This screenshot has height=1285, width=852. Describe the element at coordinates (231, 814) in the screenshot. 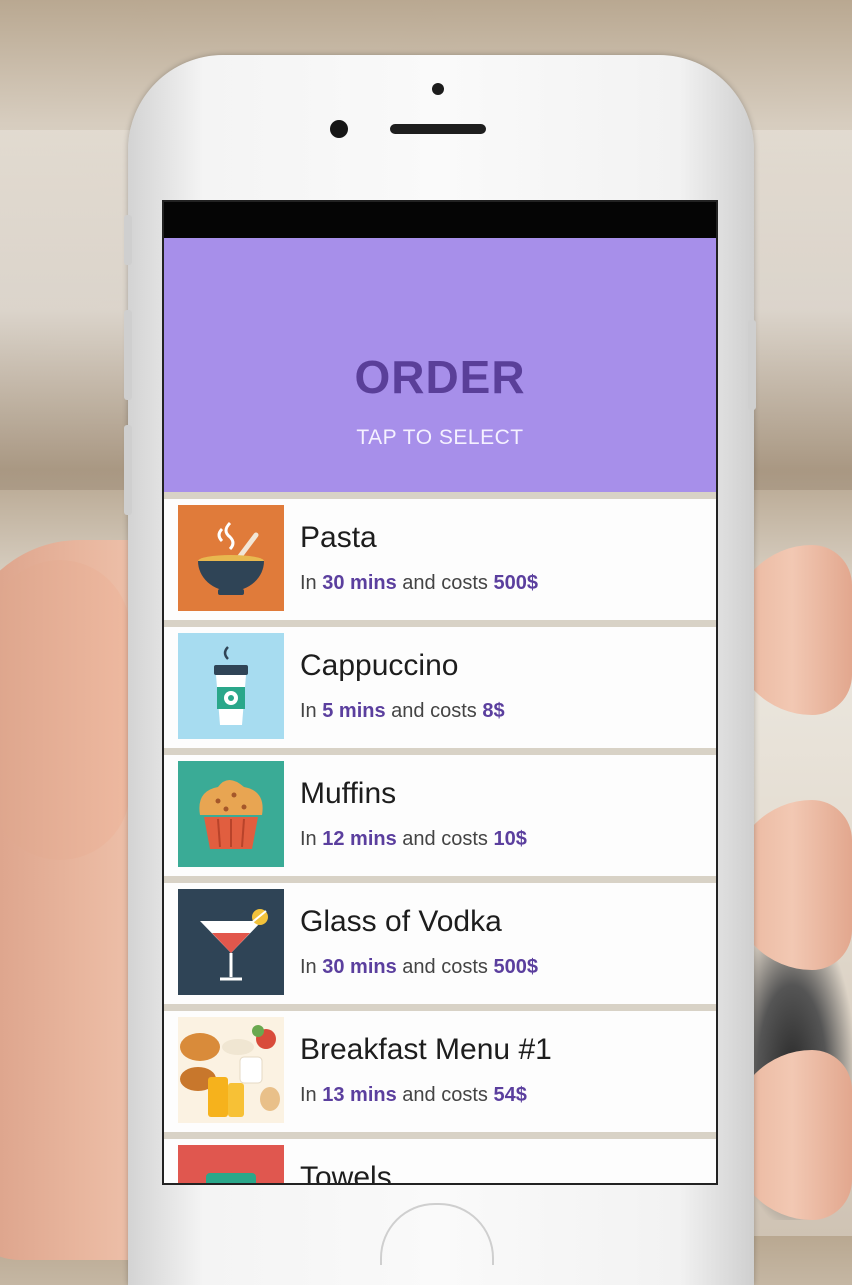

I see `muffin-icon` at that location.